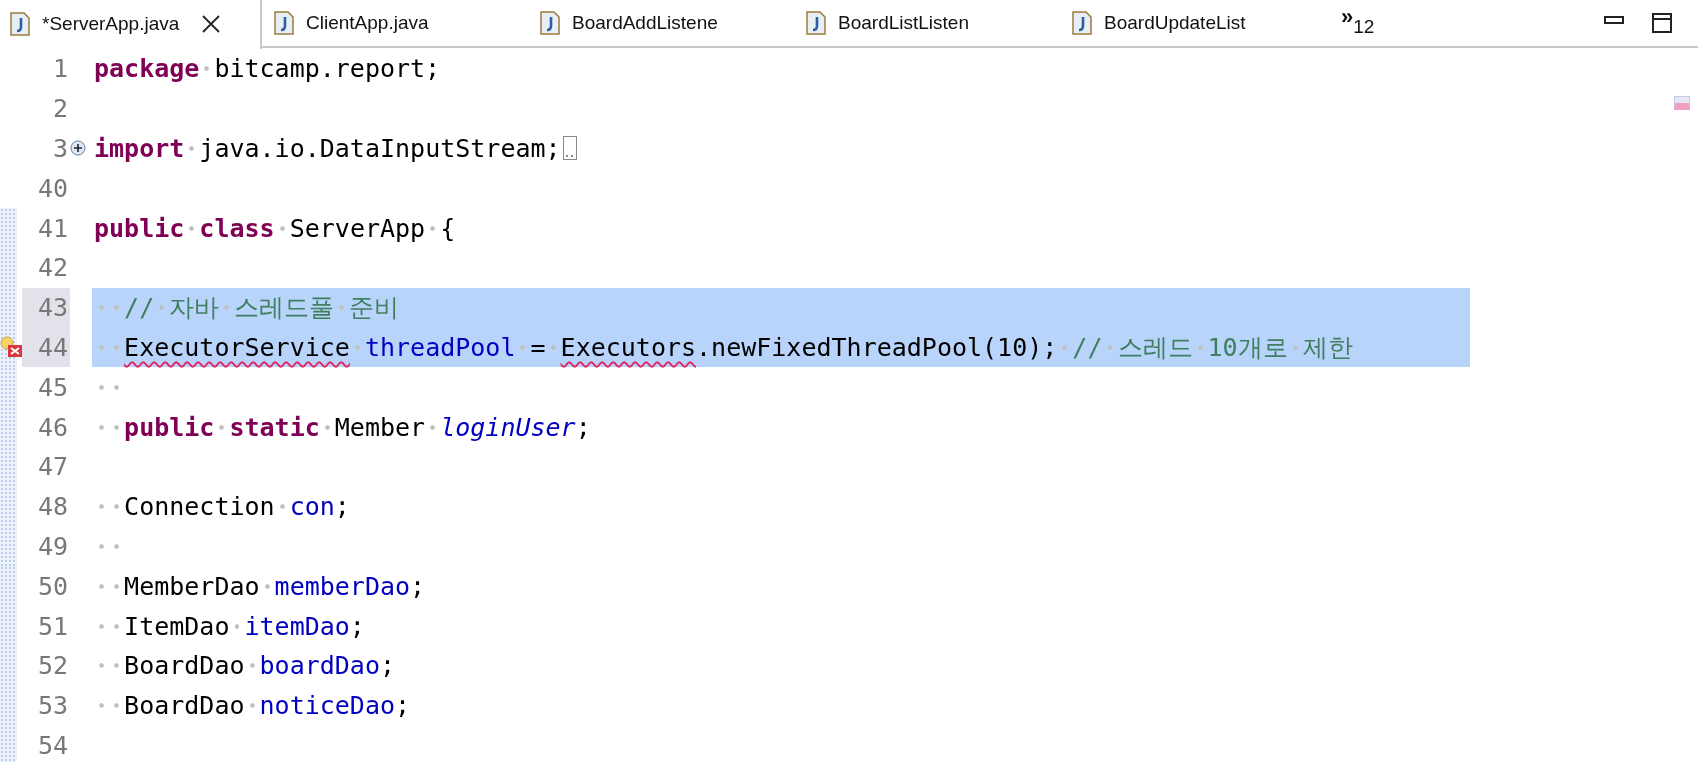  Describe the element at coordinates (1193, 23) in the screenshot. I see `editor-tab: BoardUpdateList` at that location.